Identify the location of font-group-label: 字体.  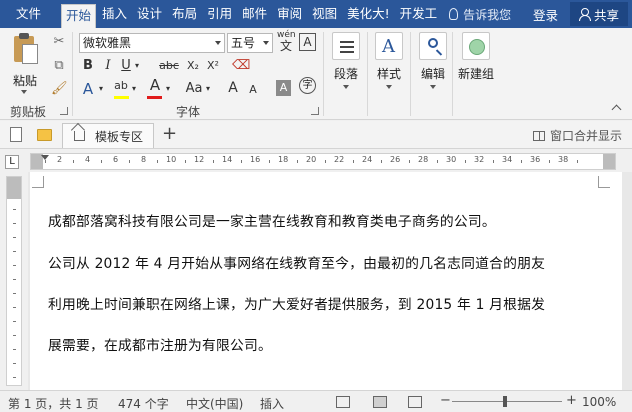
(188, 112).